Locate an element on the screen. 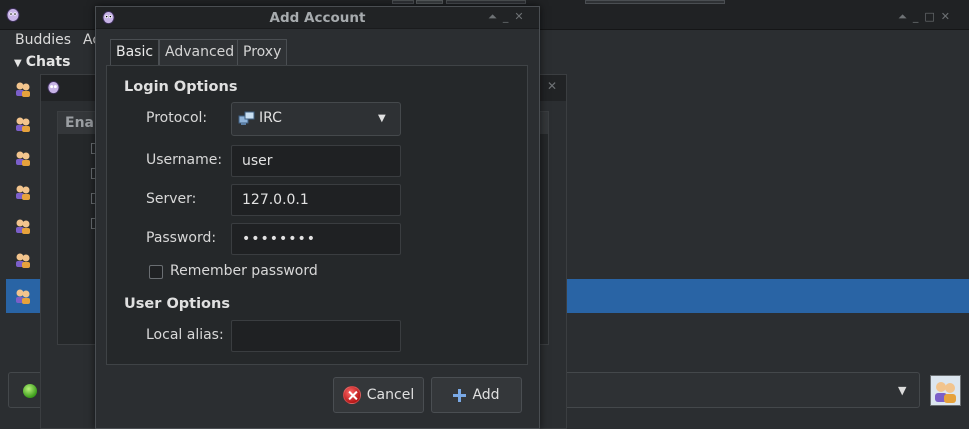  cancel-icon is located at coordinates (351, 395).